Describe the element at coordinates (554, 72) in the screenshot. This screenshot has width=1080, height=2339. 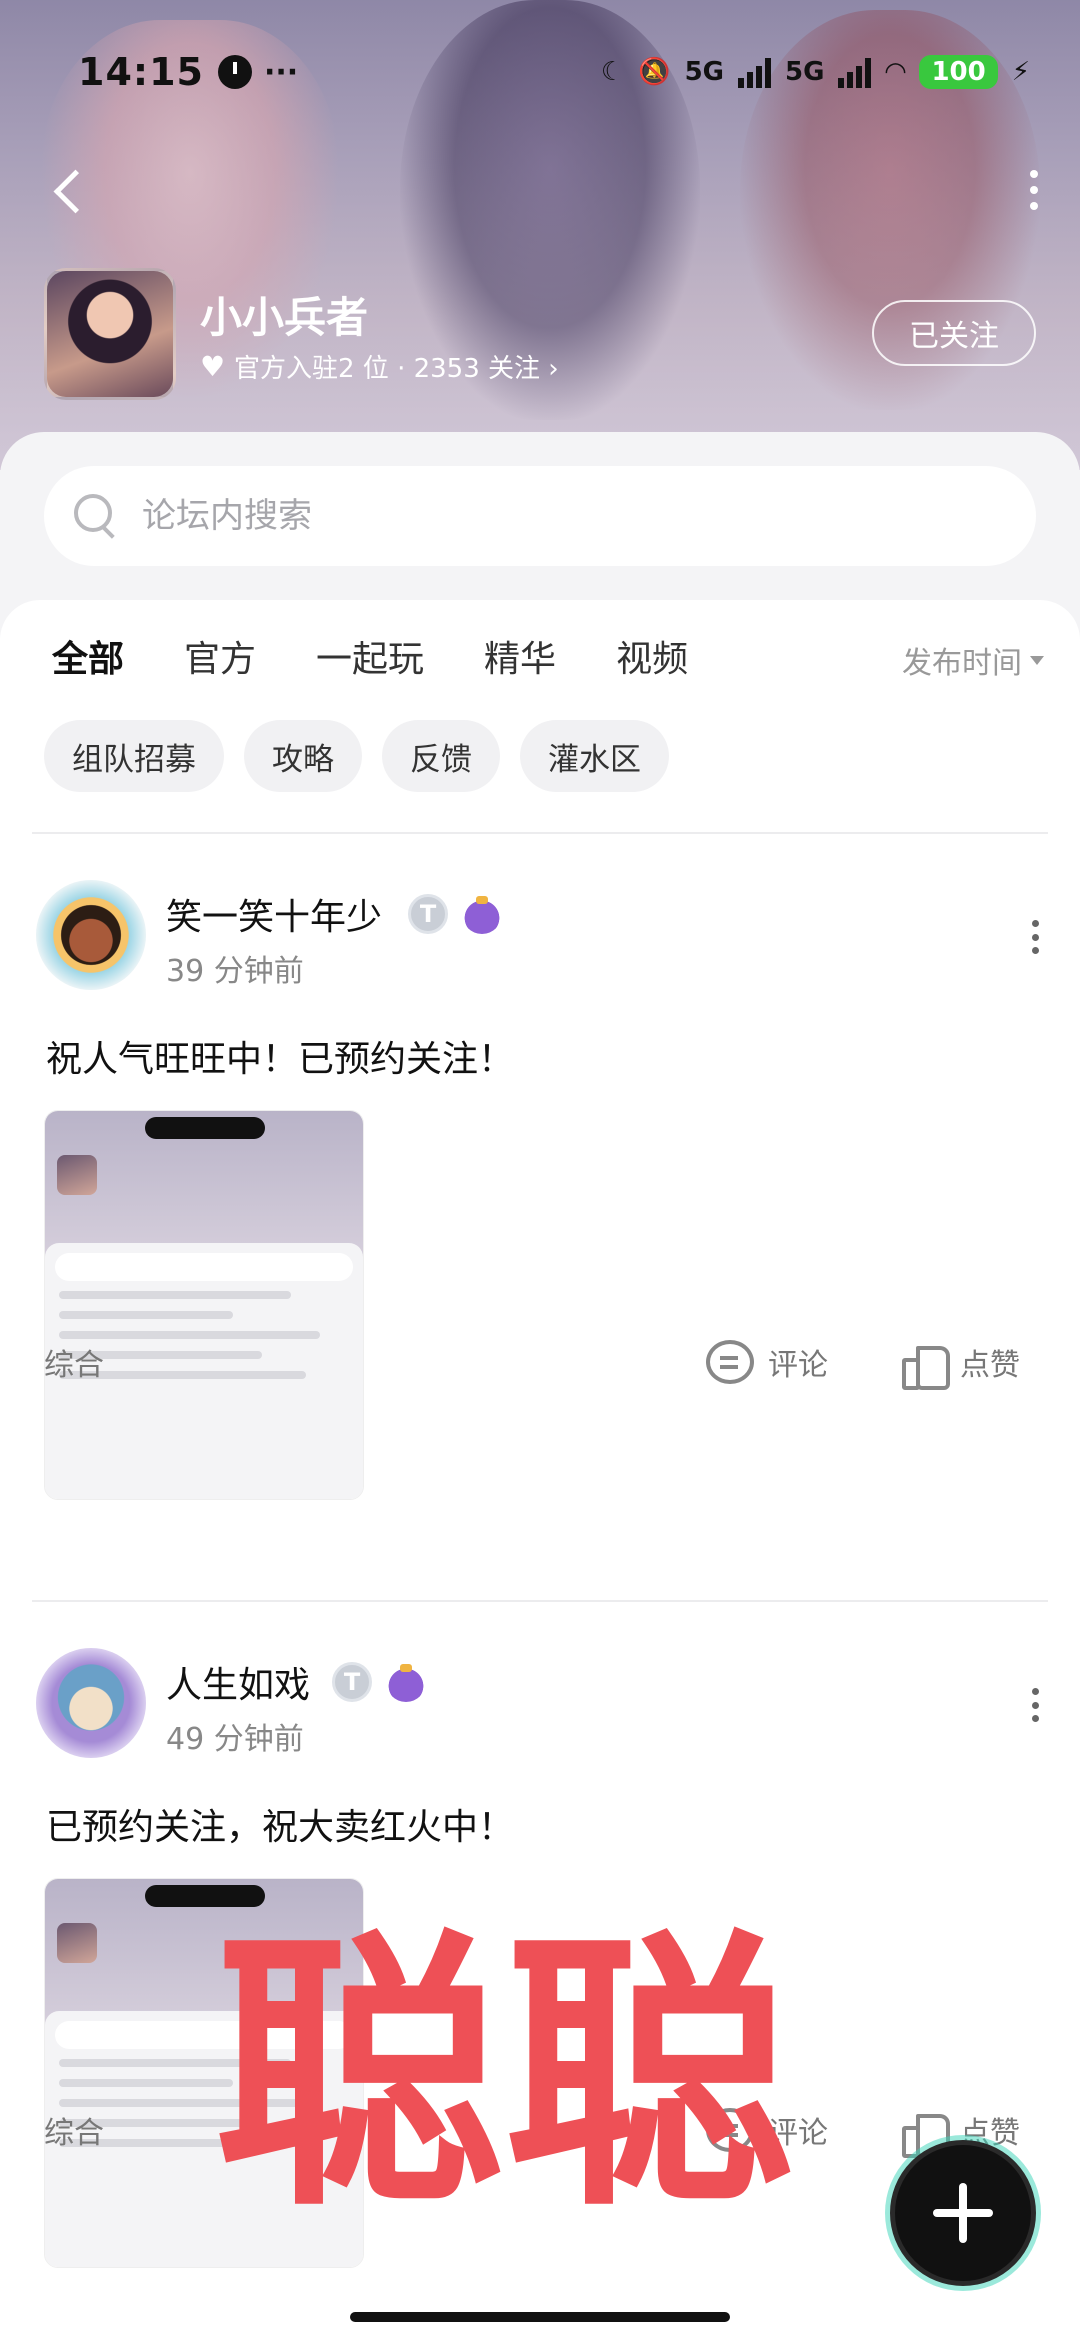
I see `status-bar: 14:15 ··· ☾ 🔕 5G 5G ◠ 100 ⚡` at that location.